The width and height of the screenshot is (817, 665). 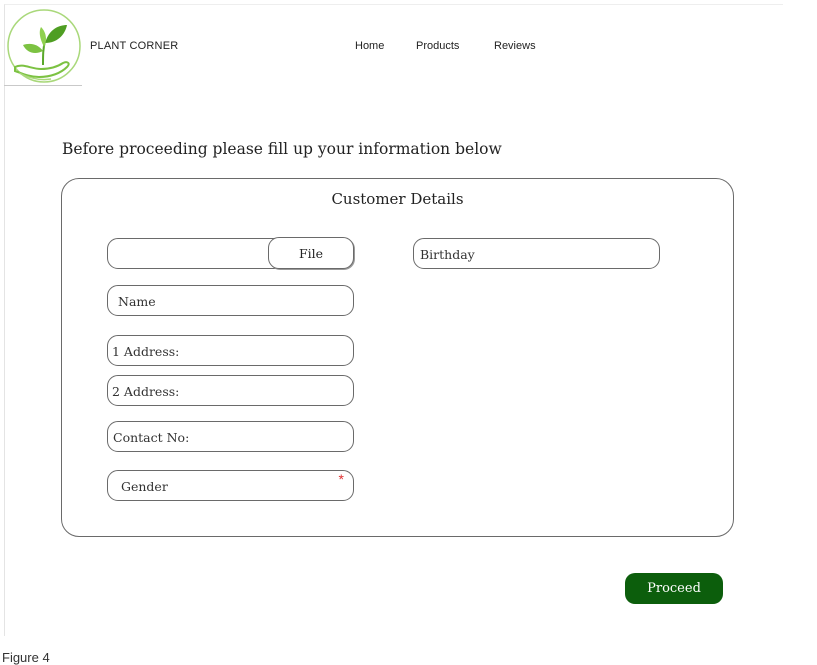 I want to click on contact-field: Contact No:, so click(x=230, y=436).